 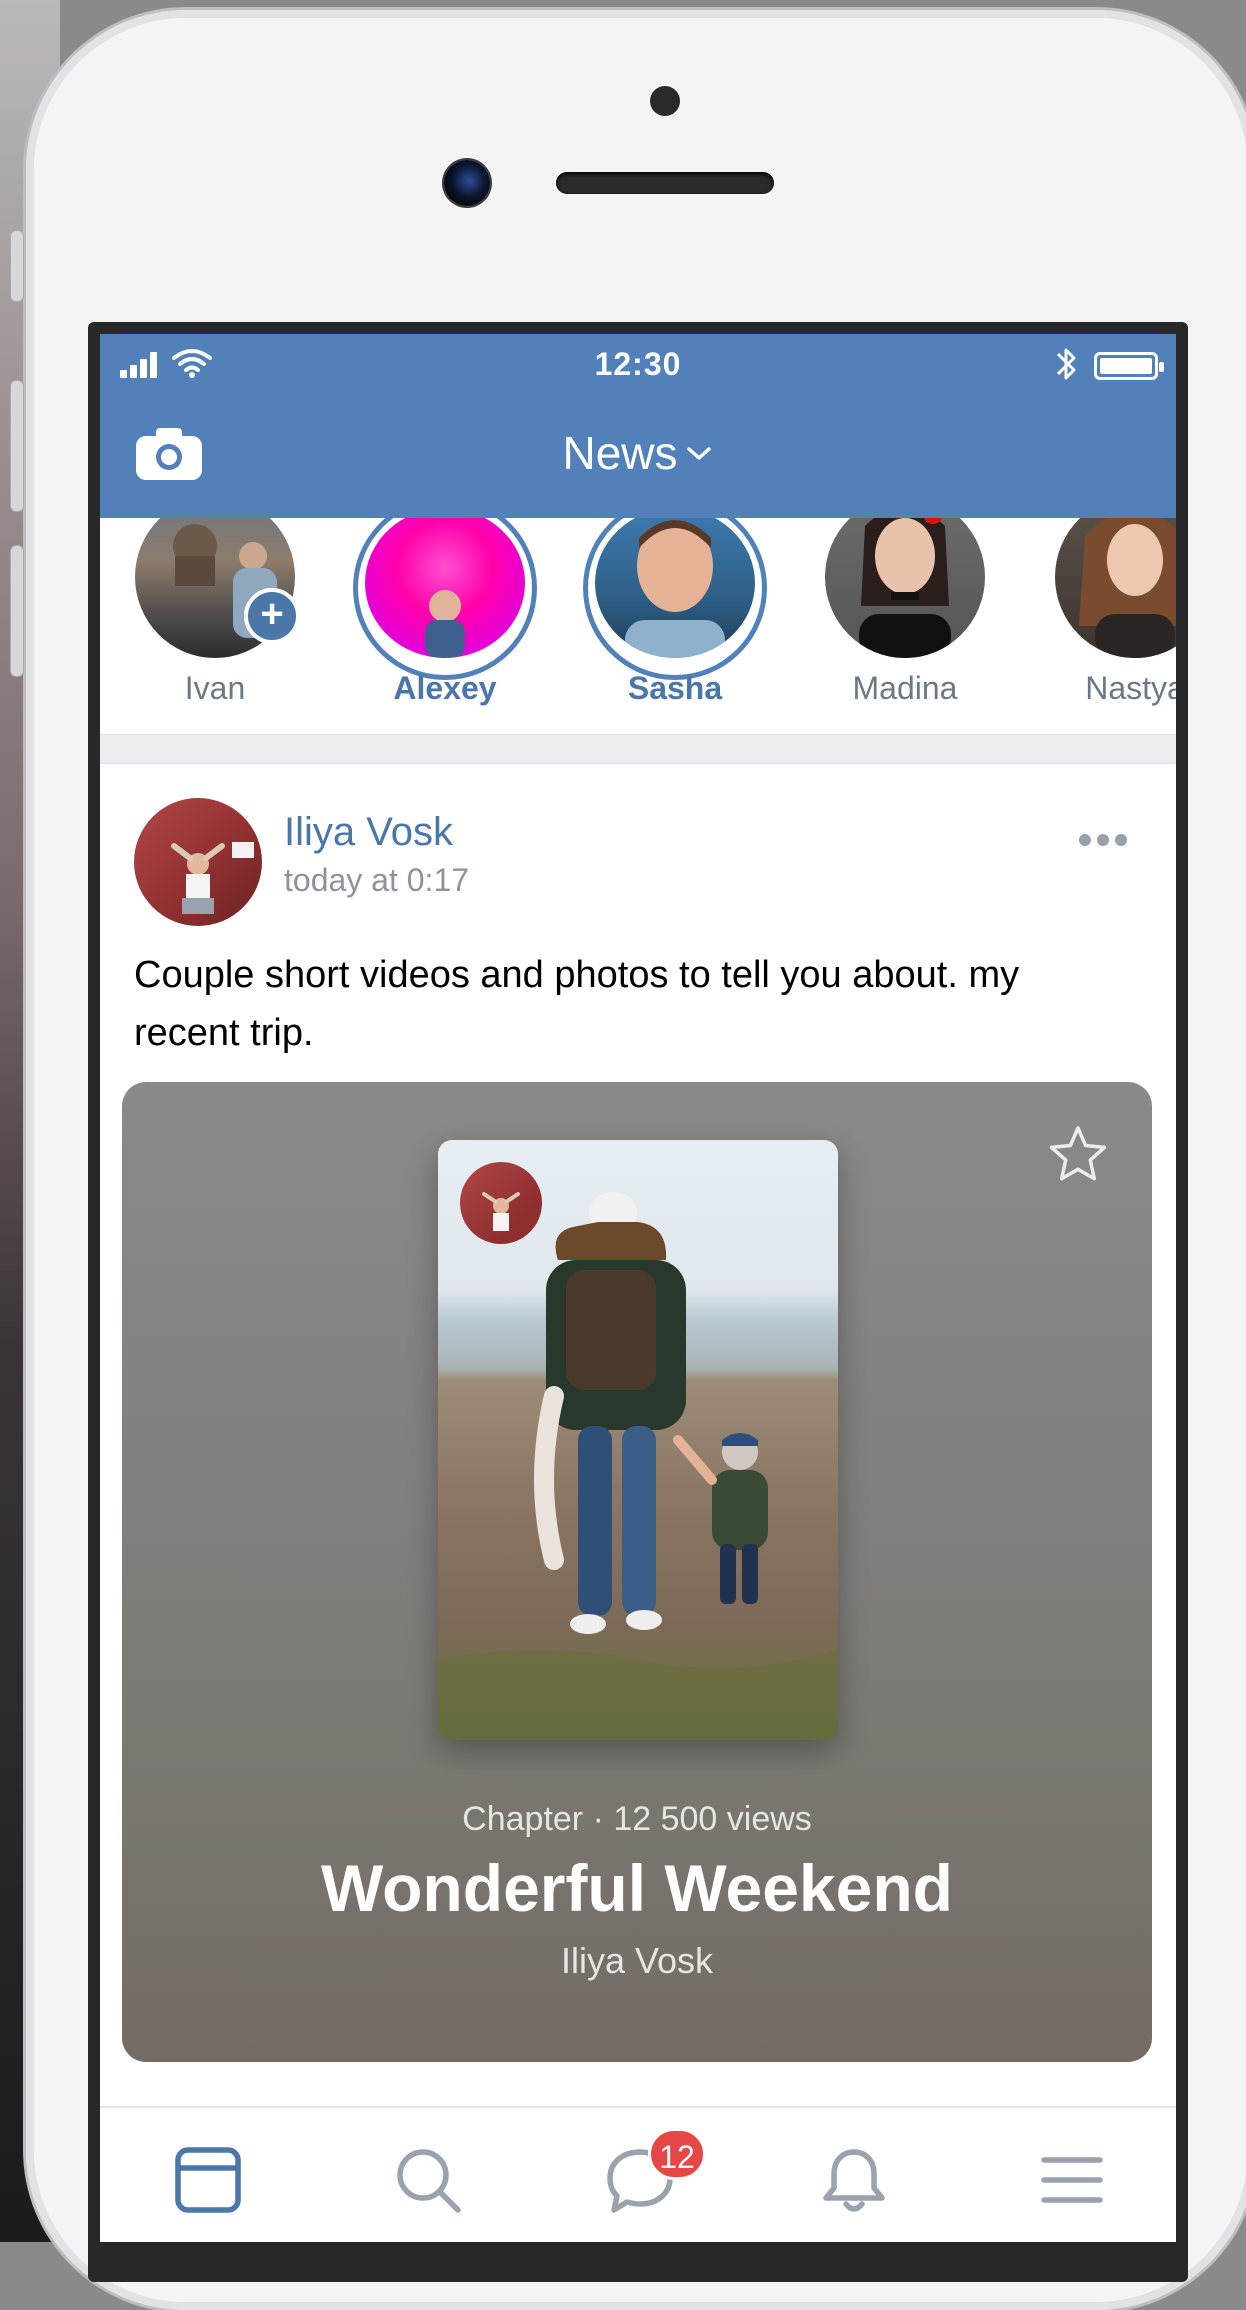 What do you see at coordinates (637, 1888) in the screenshot?
I see `chapter-title: Wonderful Weekend` at bounding box center [637, 1888].